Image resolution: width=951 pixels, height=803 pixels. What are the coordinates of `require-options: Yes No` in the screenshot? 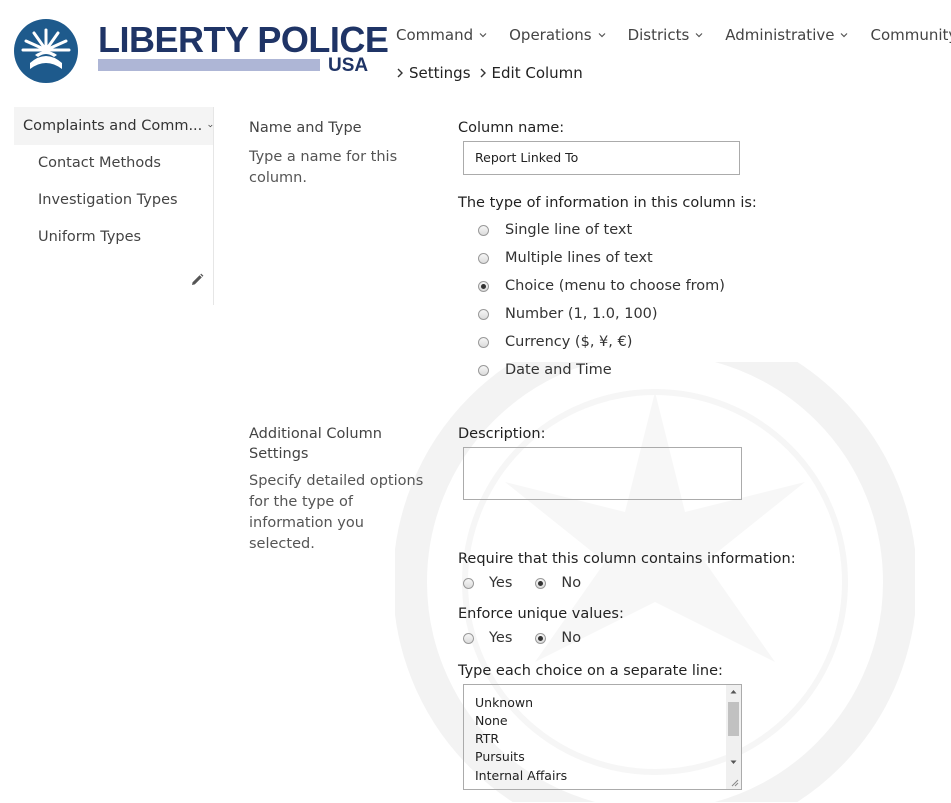 It's located at (533, 583).